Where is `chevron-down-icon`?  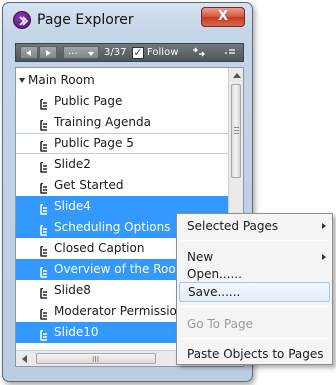 chevron-down-icon is located at coordinates (91, 54).